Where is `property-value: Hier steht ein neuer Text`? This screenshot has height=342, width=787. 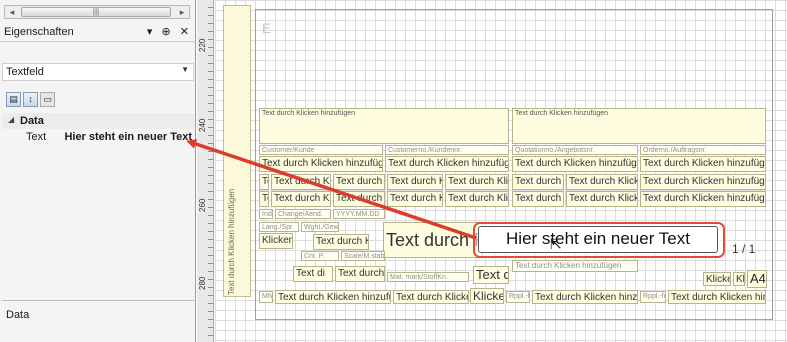 property-value: Hier steht ein neuer Text is located at coordinates (128, 137).